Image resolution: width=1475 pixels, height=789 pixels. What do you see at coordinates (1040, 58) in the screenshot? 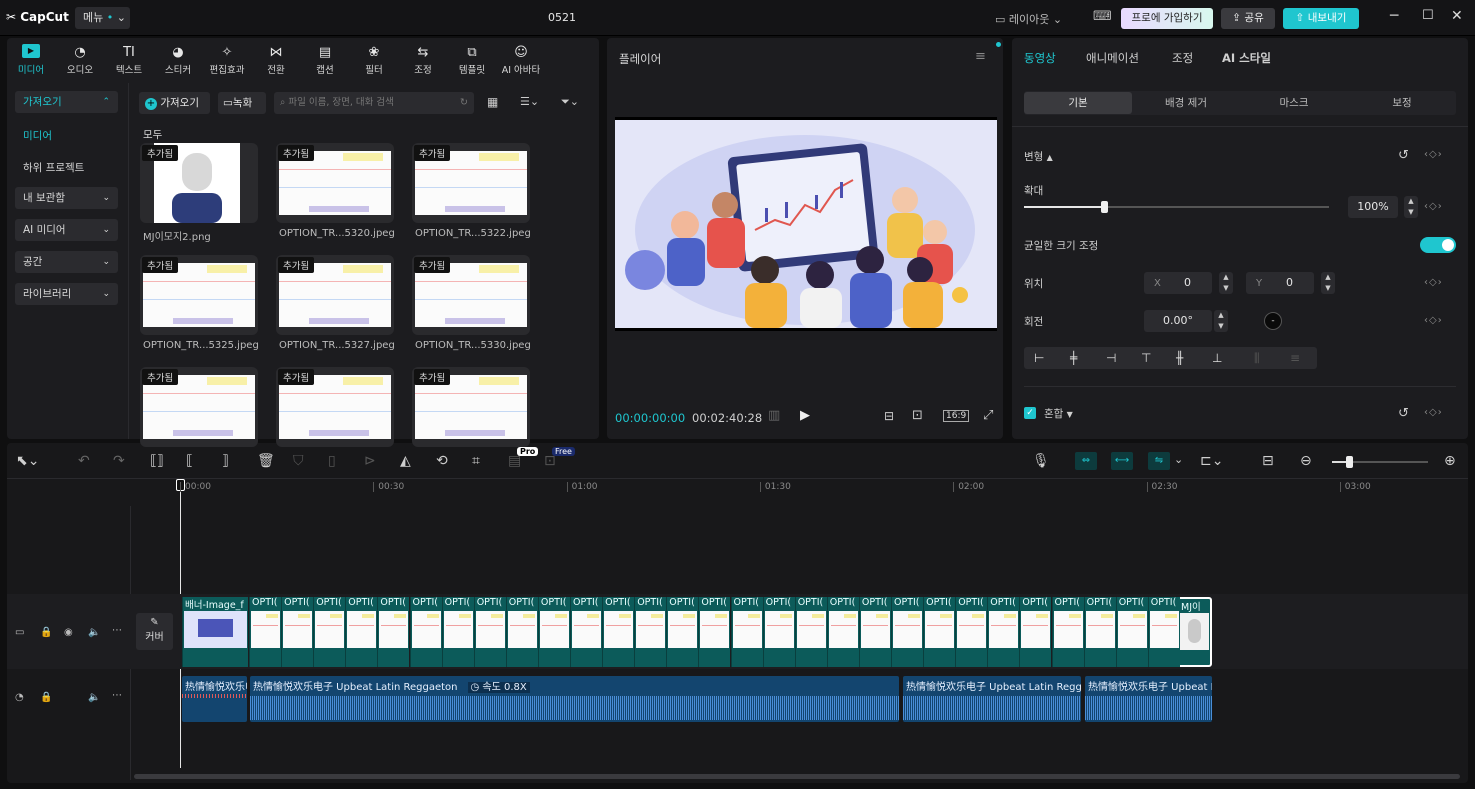
I see `props-tab: 동영상` at bounding box center [1040, 58].